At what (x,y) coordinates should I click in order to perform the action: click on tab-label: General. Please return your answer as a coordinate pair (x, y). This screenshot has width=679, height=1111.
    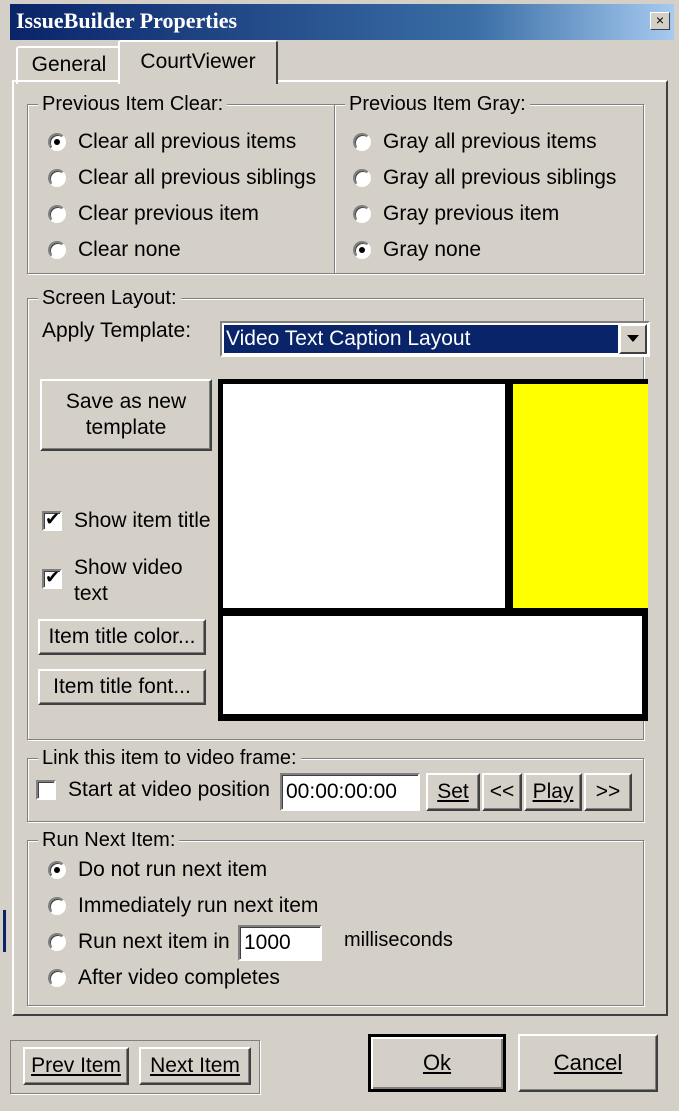
    Looking at the image, I should click on (69, 64).